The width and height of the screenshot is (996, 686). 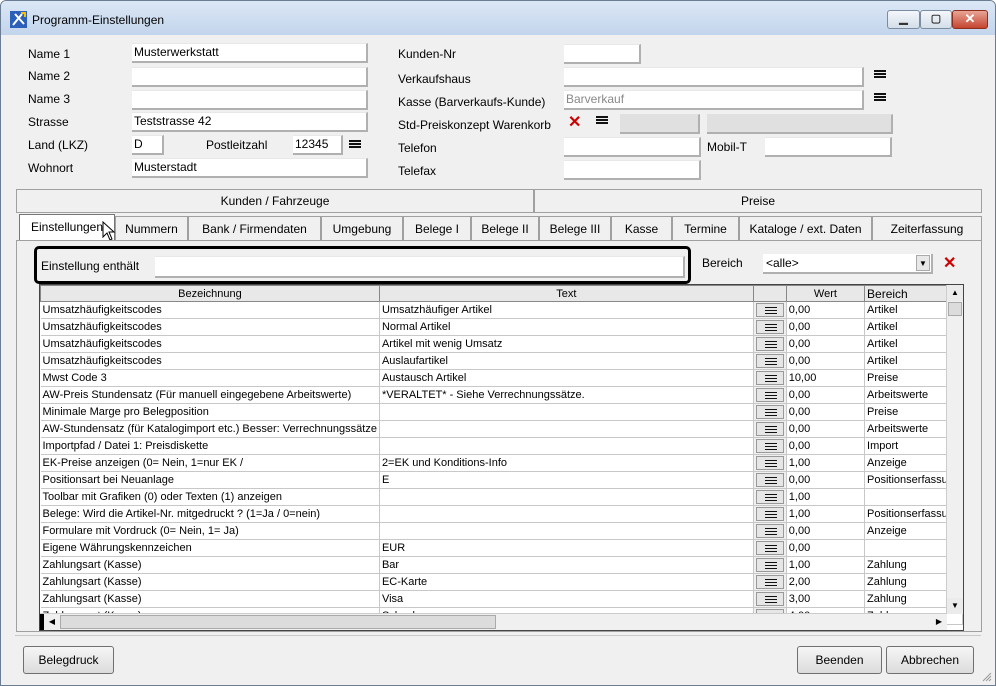 What do you see at coordinates (68, 660) in the screenshot?
I see `belegdruck-button: Belegdruck` at bounding box center [68, 660].